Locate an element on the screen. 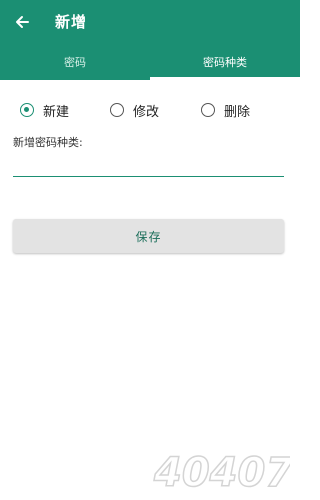 The width and height of the screenshot is (320, 500). radio-modify: 修改 is located at coordinates (134, 110).